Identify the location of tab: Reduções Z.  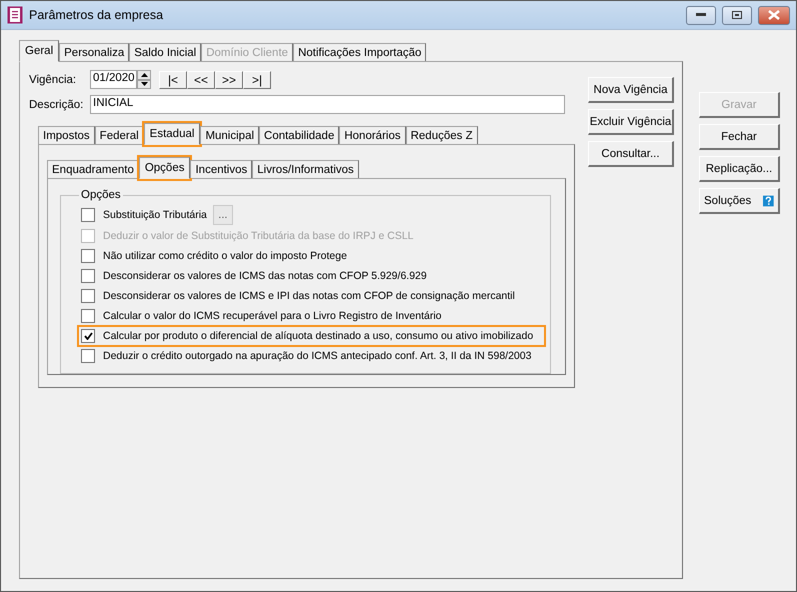
(442, 135).